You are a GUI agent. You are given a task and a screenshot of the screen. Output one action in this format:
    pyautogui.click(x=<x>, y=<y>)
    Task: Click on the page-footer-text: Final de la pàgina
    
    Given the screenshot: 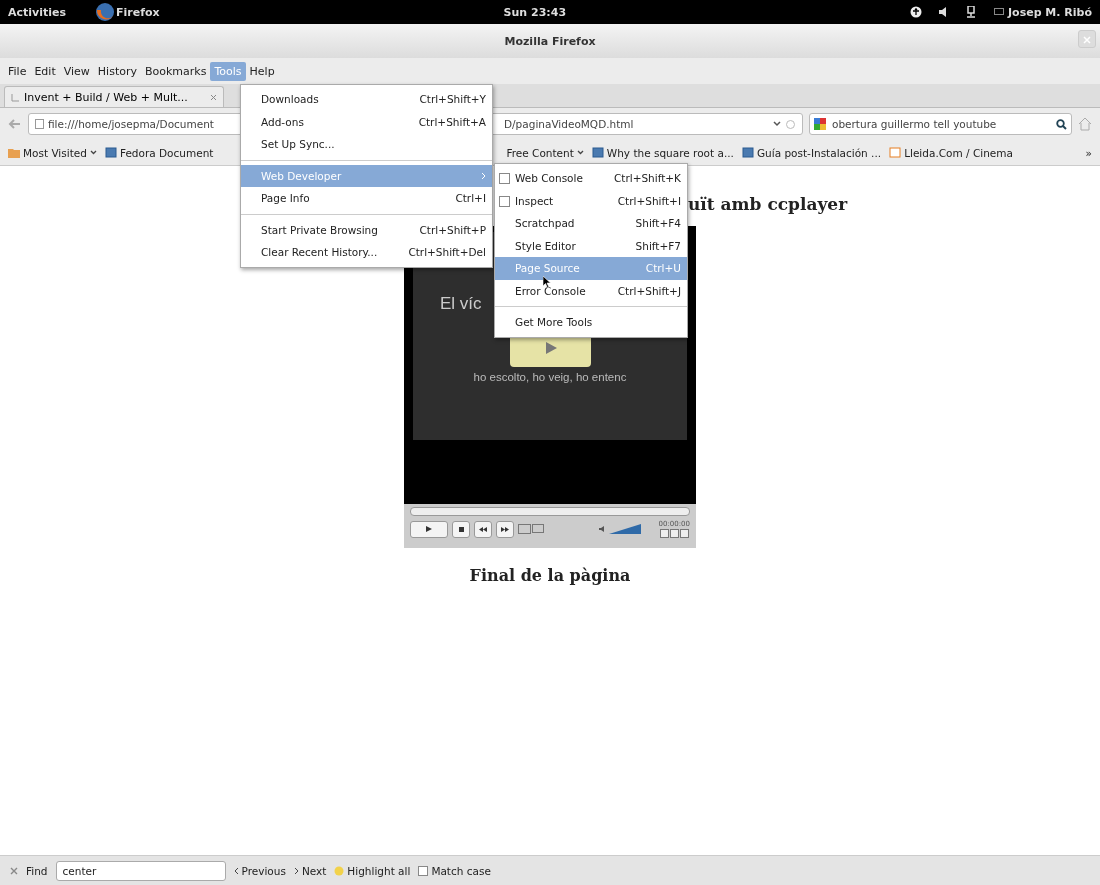 What is the action you would take?
    pyautogui.click(x=550, y=575)
    